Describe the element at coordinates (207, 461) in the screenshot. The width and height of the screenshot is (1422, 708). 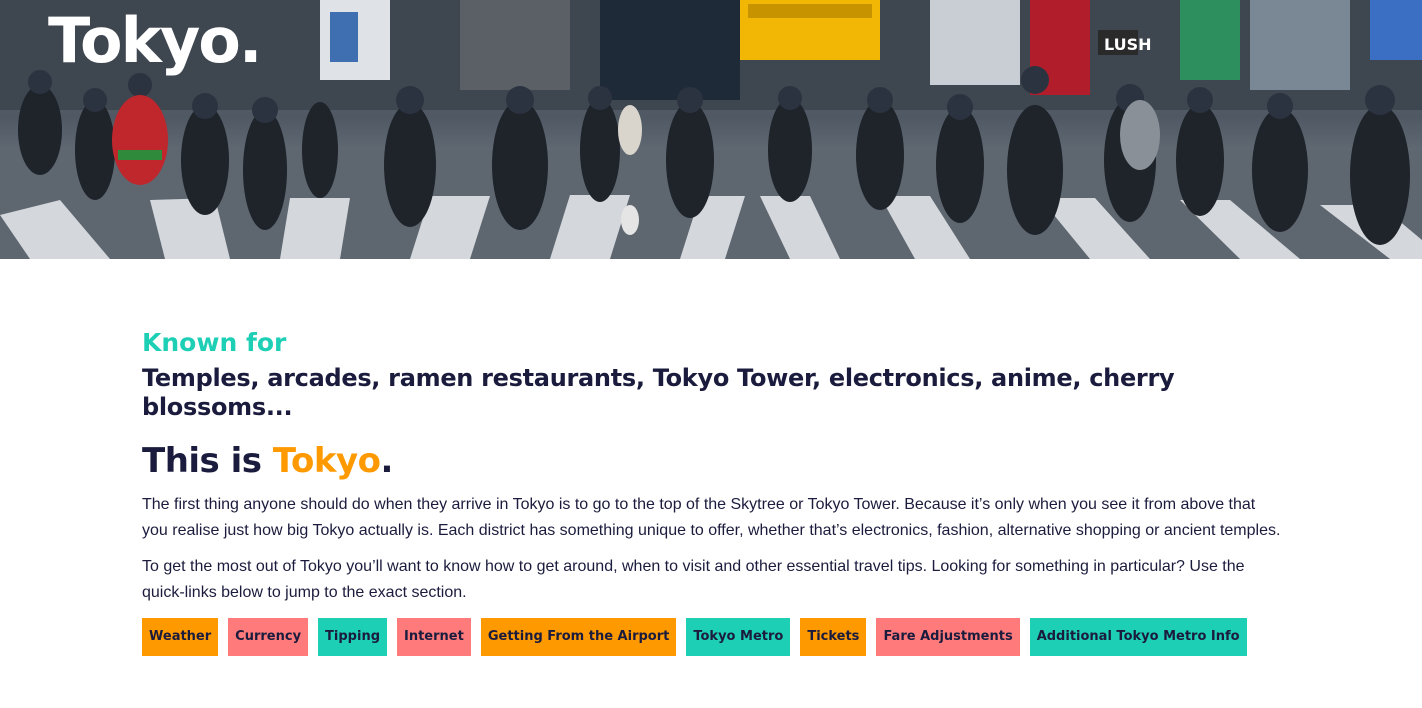
I see `heading-prefix: This is` at that location.